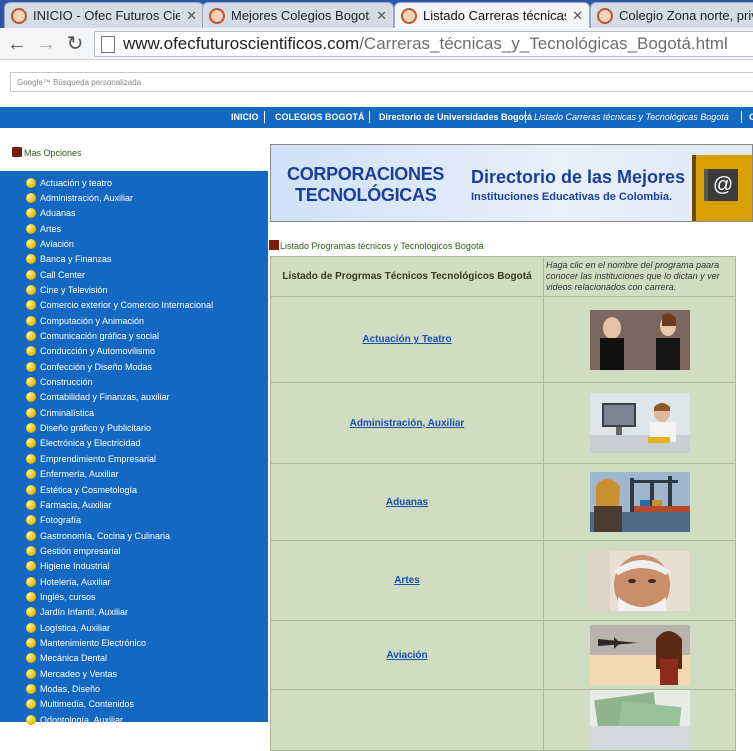 This screenshot has height=751, width=753. What do you see at coordinates (69, 504) in the screenshot?
I see `sidebar-item: Farmacia, Auxiliar` at bounding box center [69, 504].